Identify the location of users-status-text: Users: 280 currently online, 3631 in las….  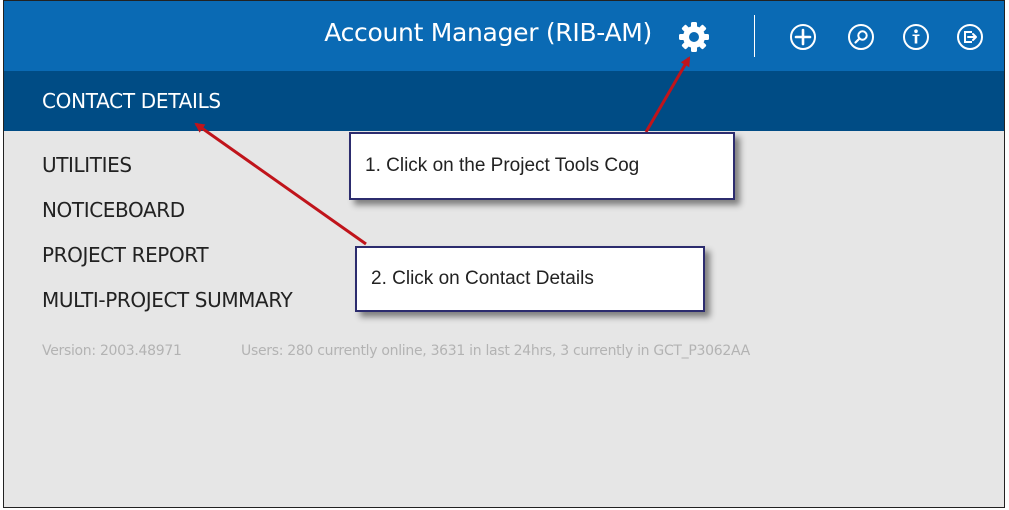
(495, 351).